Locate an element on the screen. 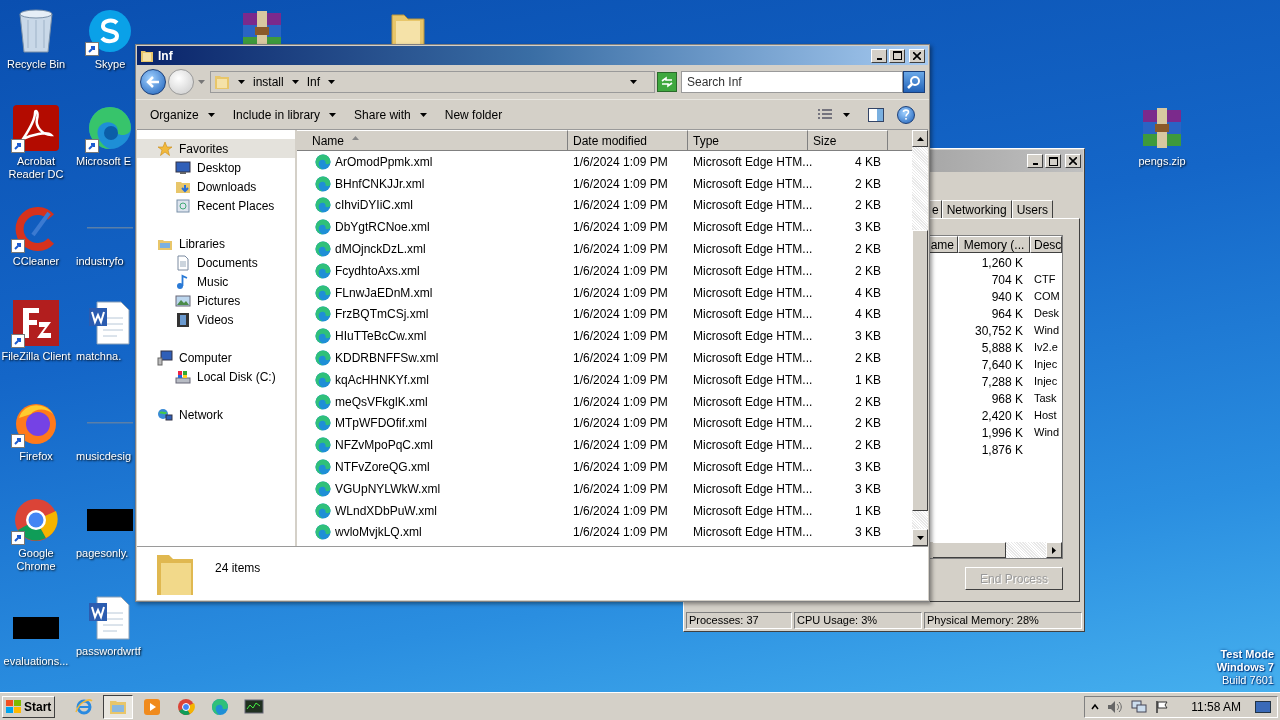  file-name: VGUpNYLWkW.xml is located at coordinates (388, 489).